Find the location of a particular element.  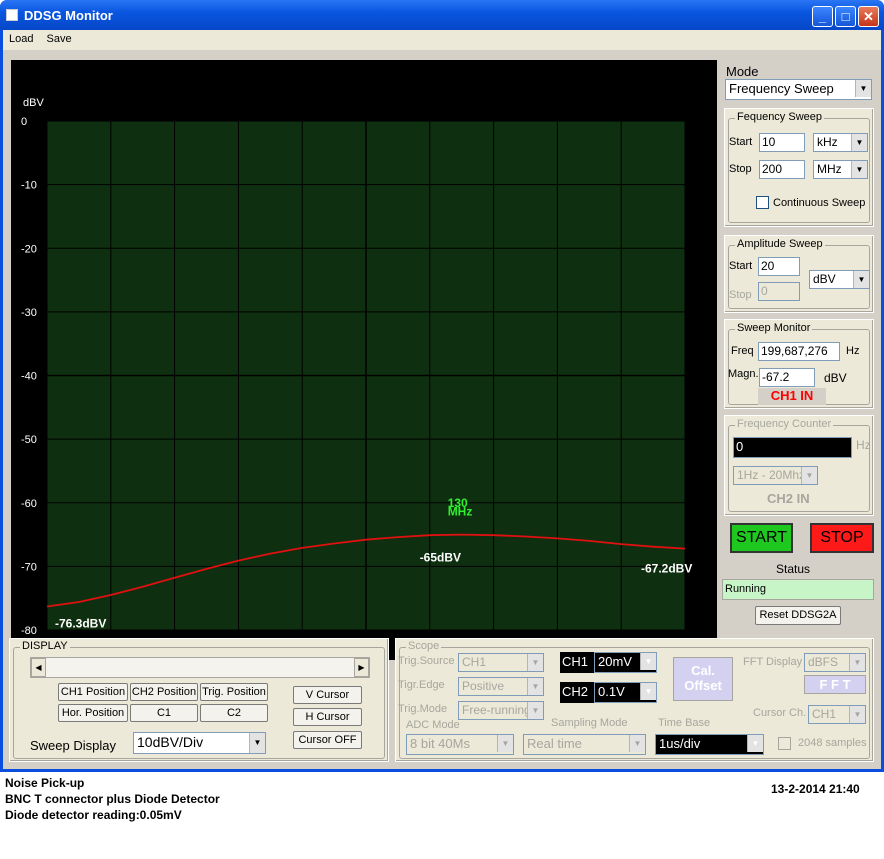

amp-sweep-legend: Amplitude Sweep is located at coordinates (780, 244).